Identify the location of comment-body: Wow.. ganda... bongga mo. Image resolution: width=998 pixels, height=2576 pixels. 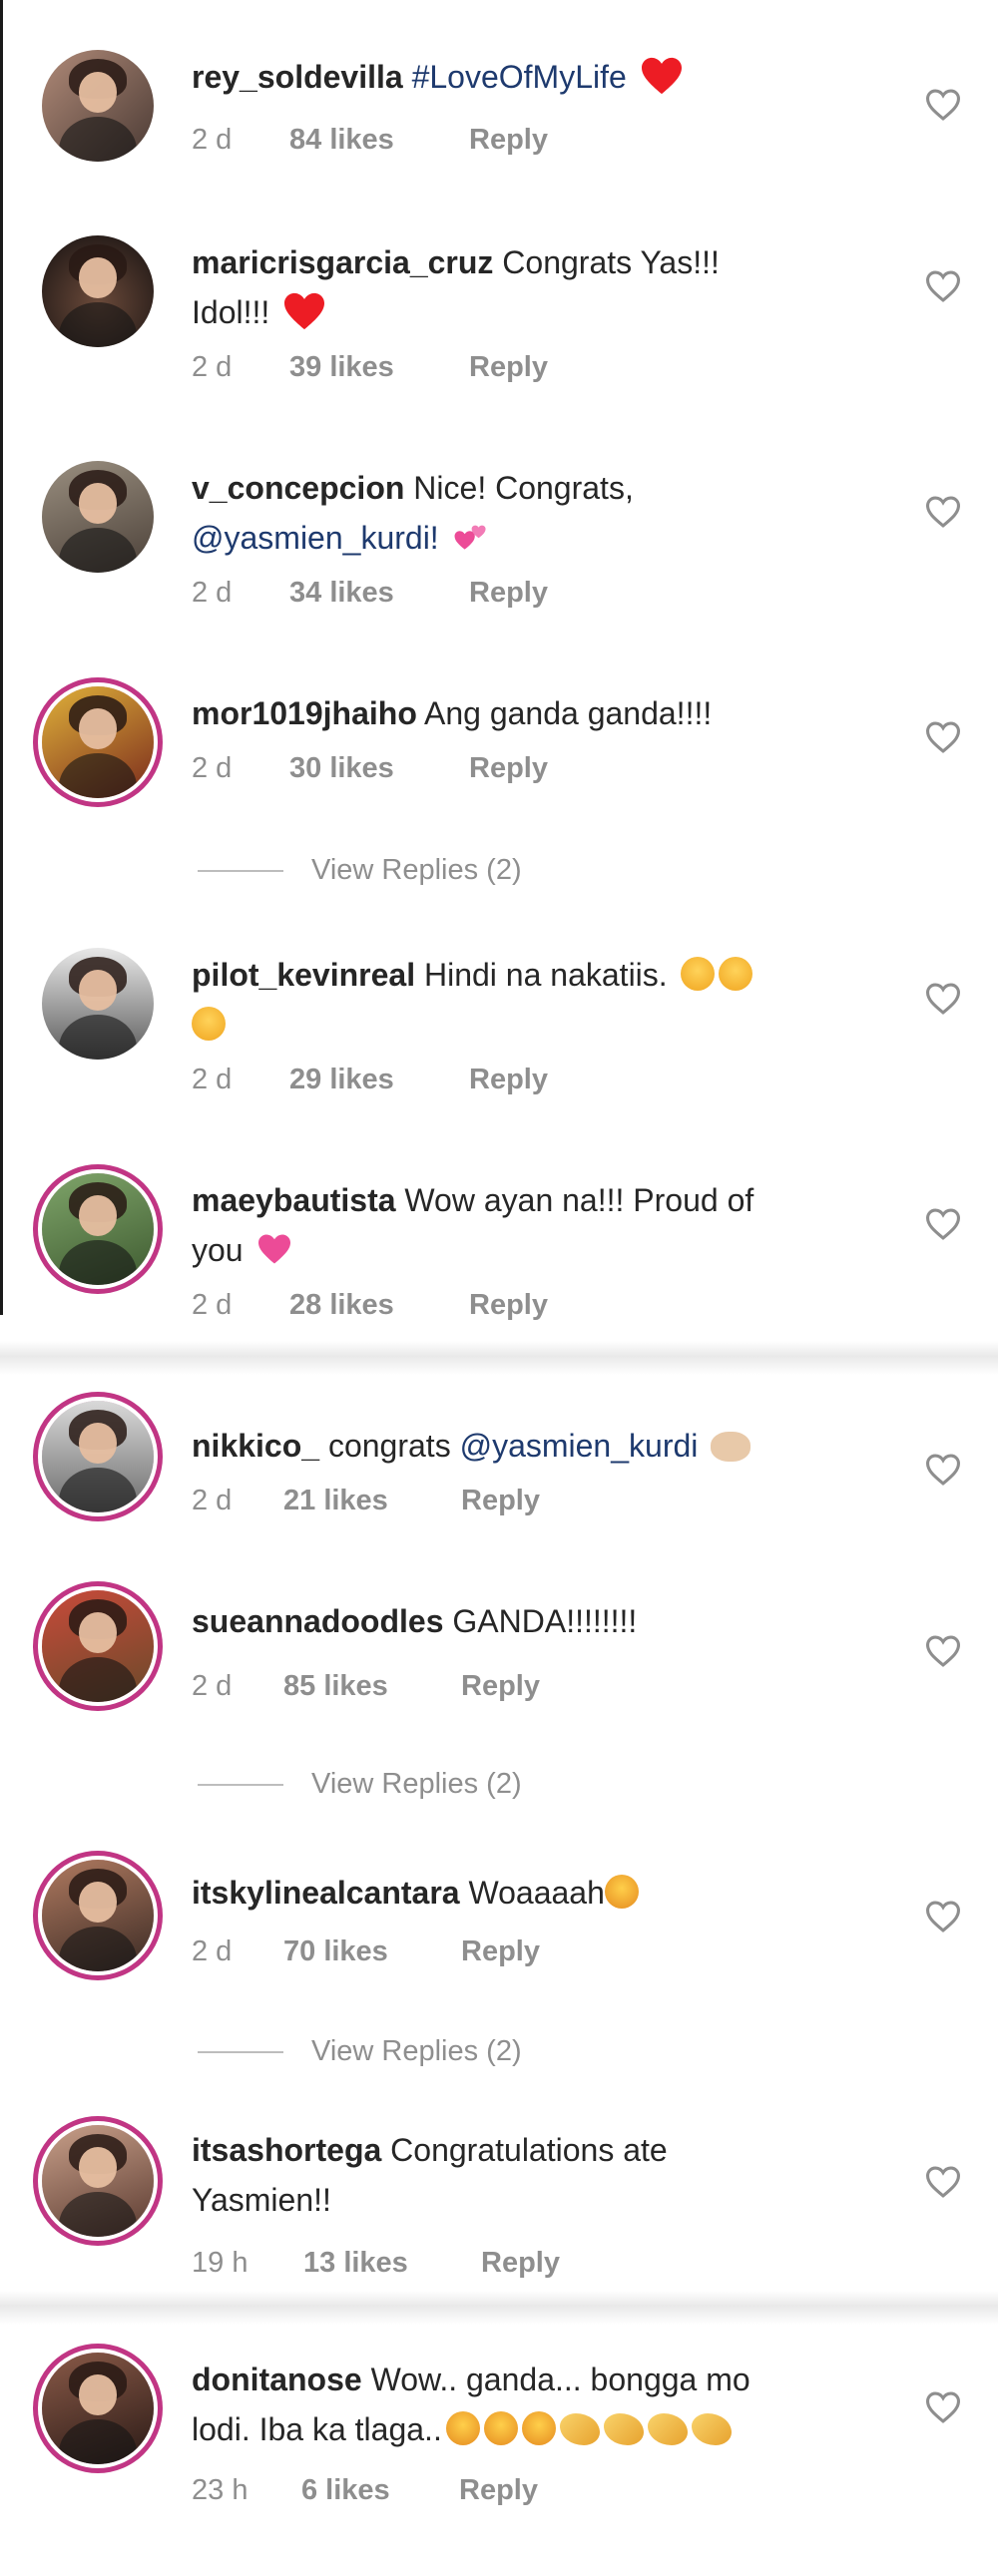
(560, 2379).